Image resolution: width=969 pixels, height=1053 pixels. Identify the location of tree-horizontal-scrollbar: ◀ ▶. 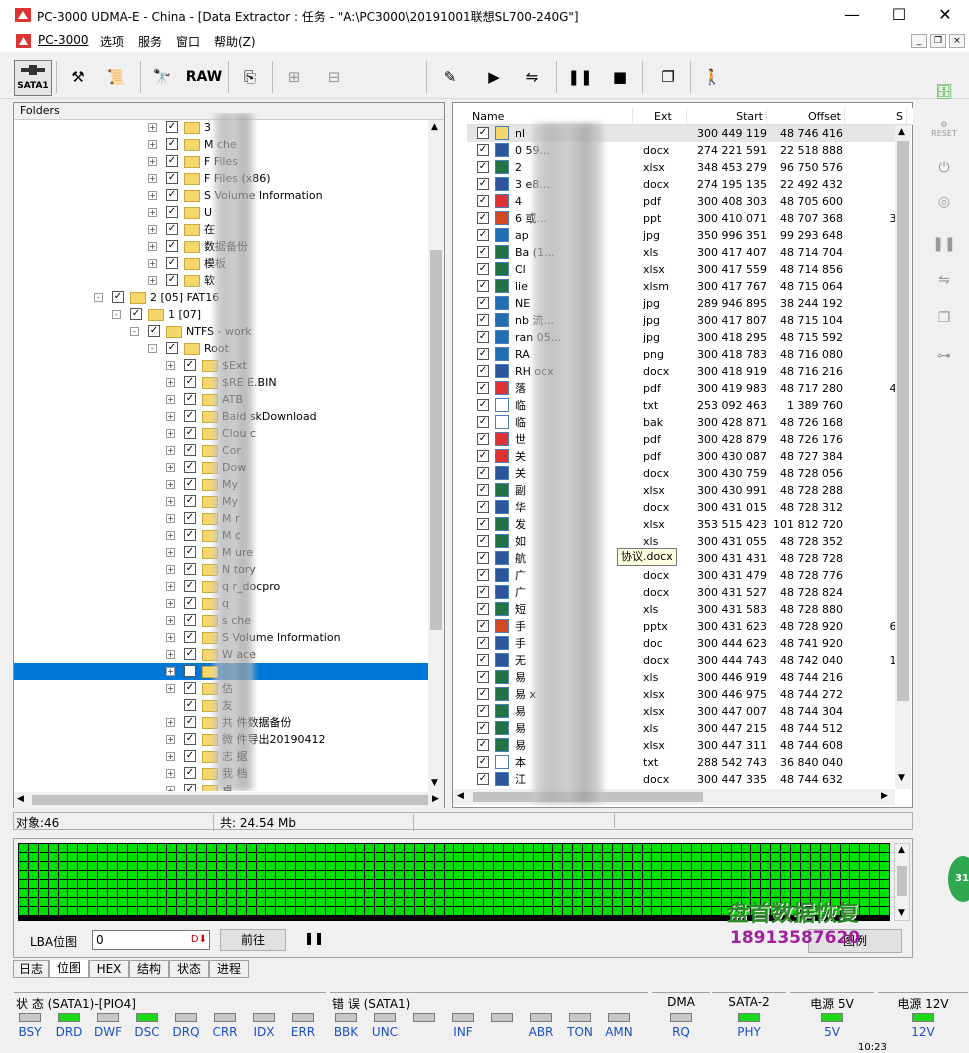
(229, 800).